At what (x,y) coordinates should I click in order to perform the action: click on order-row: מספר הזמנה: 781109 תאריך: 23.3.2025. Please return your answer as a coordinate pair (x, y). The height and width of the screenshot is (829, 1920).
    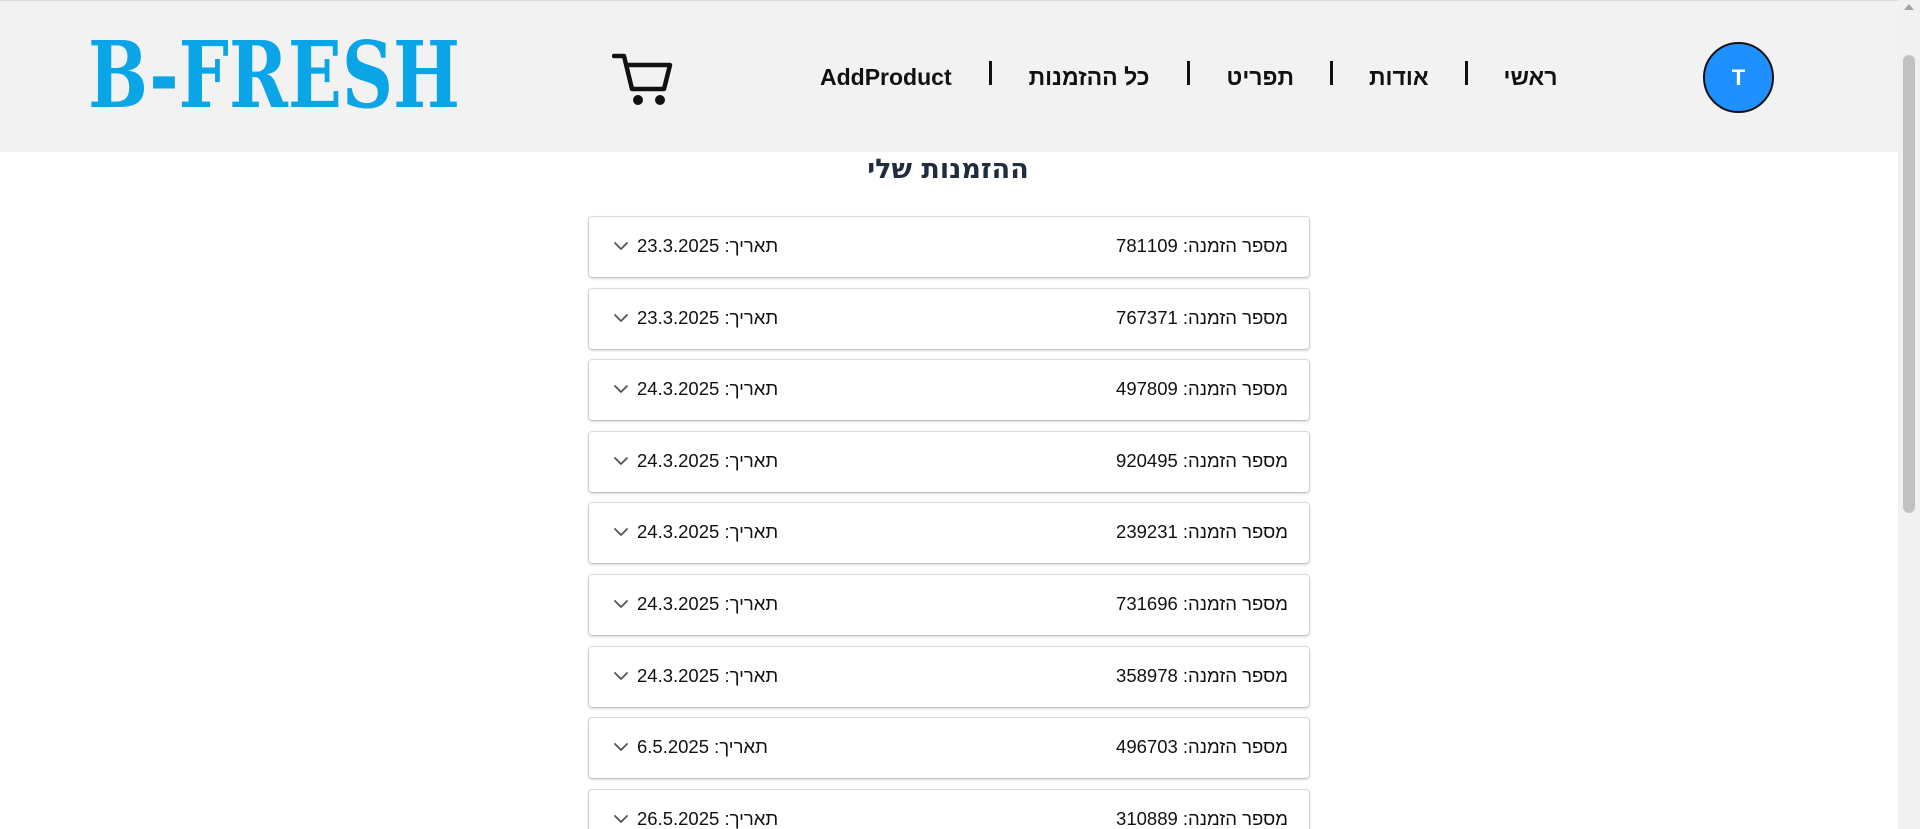
    Looking at the image, I should click on (949, 247).